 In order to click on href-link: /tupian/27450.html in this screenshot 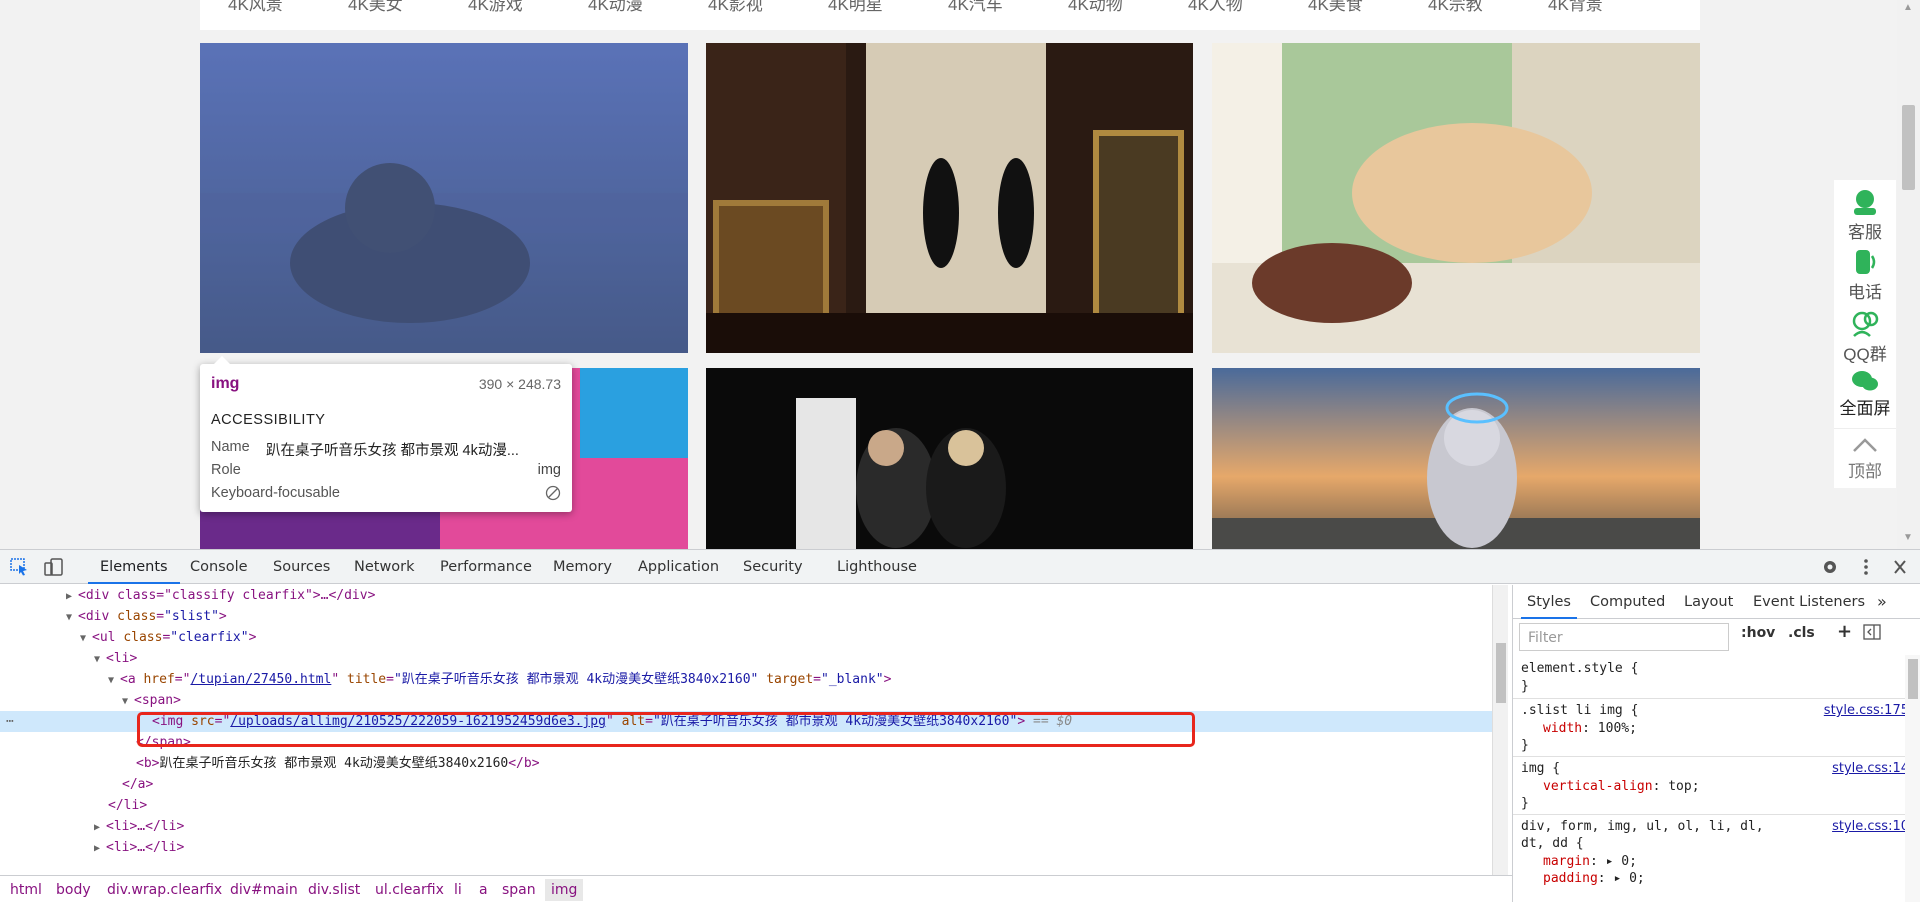, I will do `click(260, 679)`.